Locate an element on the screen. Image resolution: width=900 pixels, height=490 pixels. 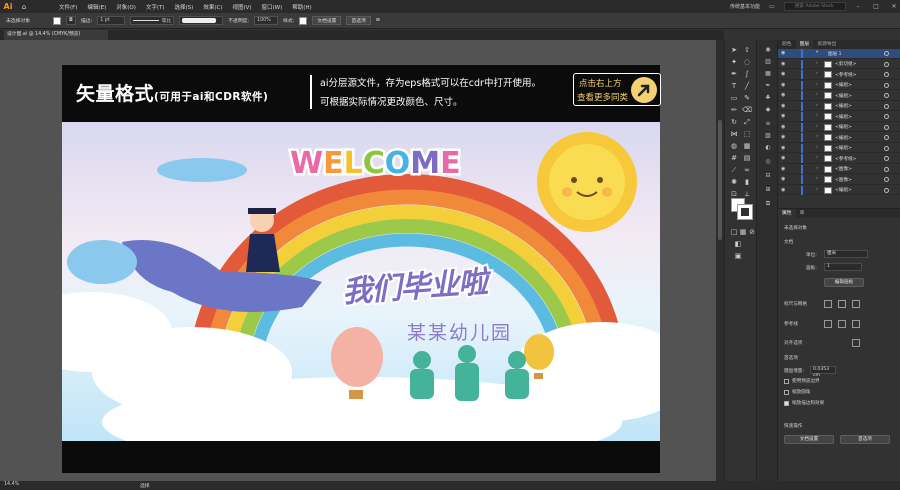
align-to-icon is located at coordinates (856, 343).